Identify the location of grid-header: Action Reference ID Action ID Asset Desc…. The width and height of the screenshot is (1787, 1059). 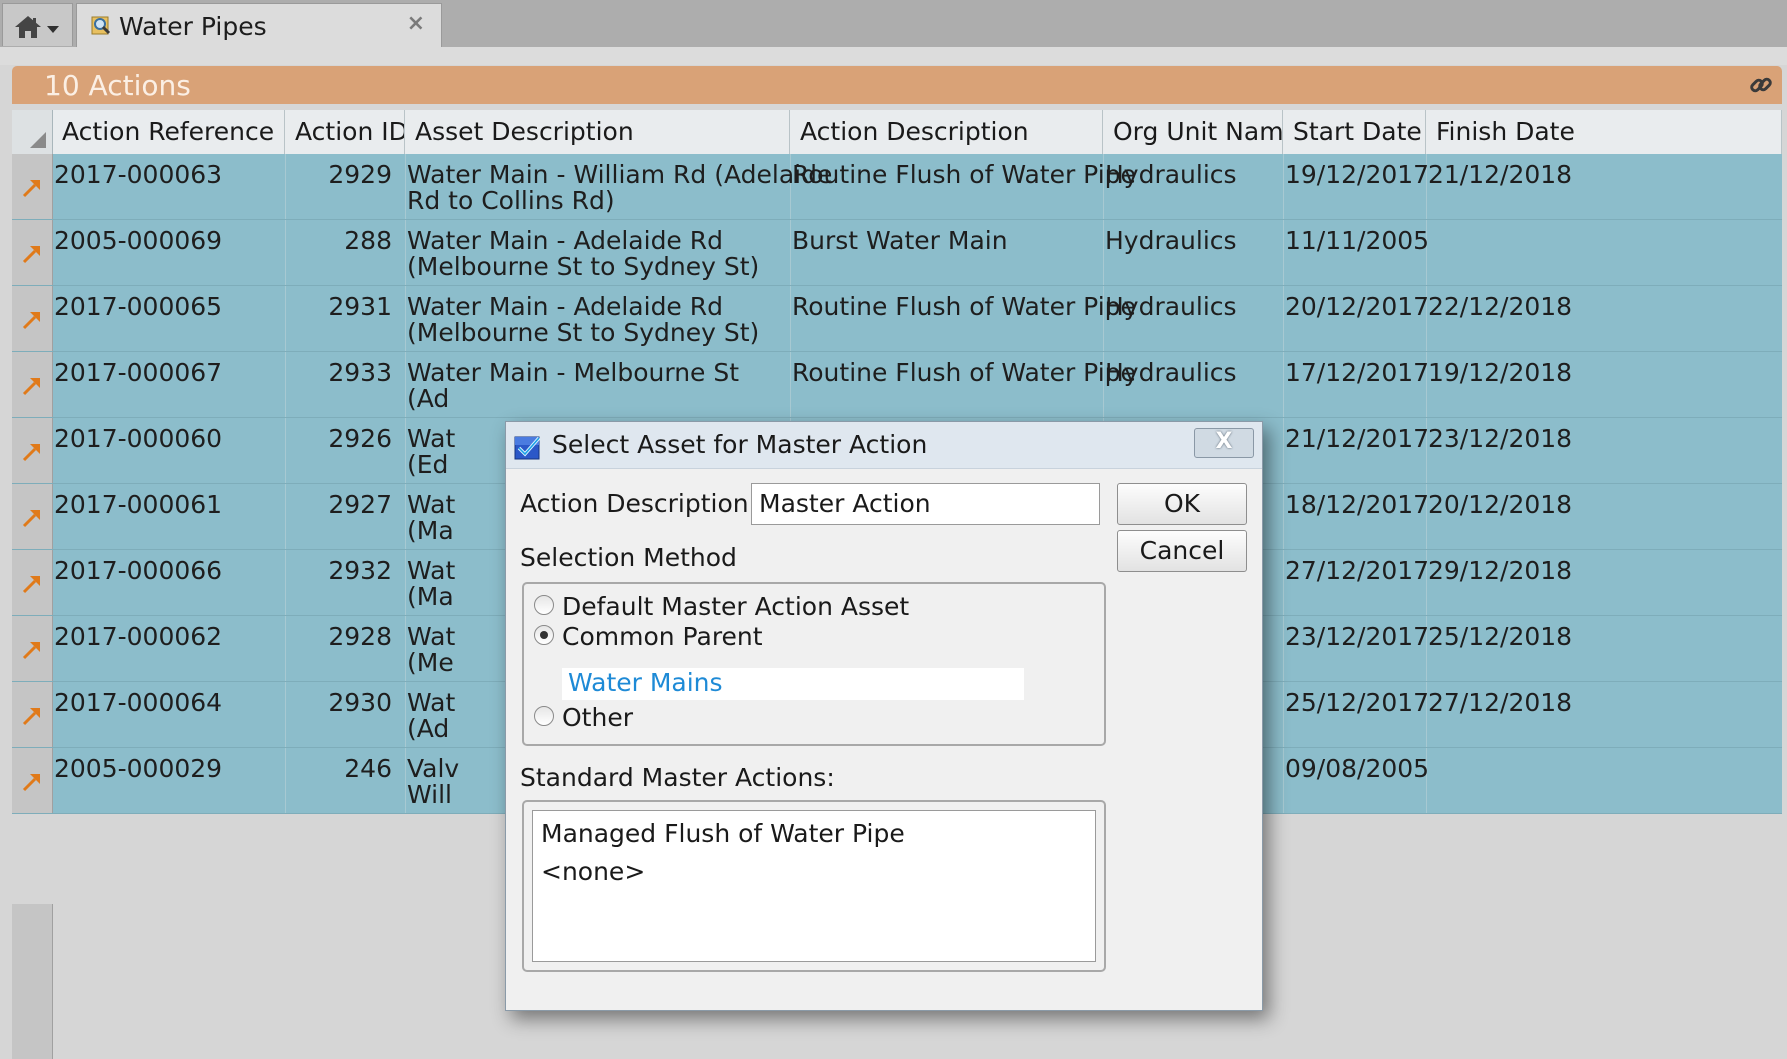
(897, 132).